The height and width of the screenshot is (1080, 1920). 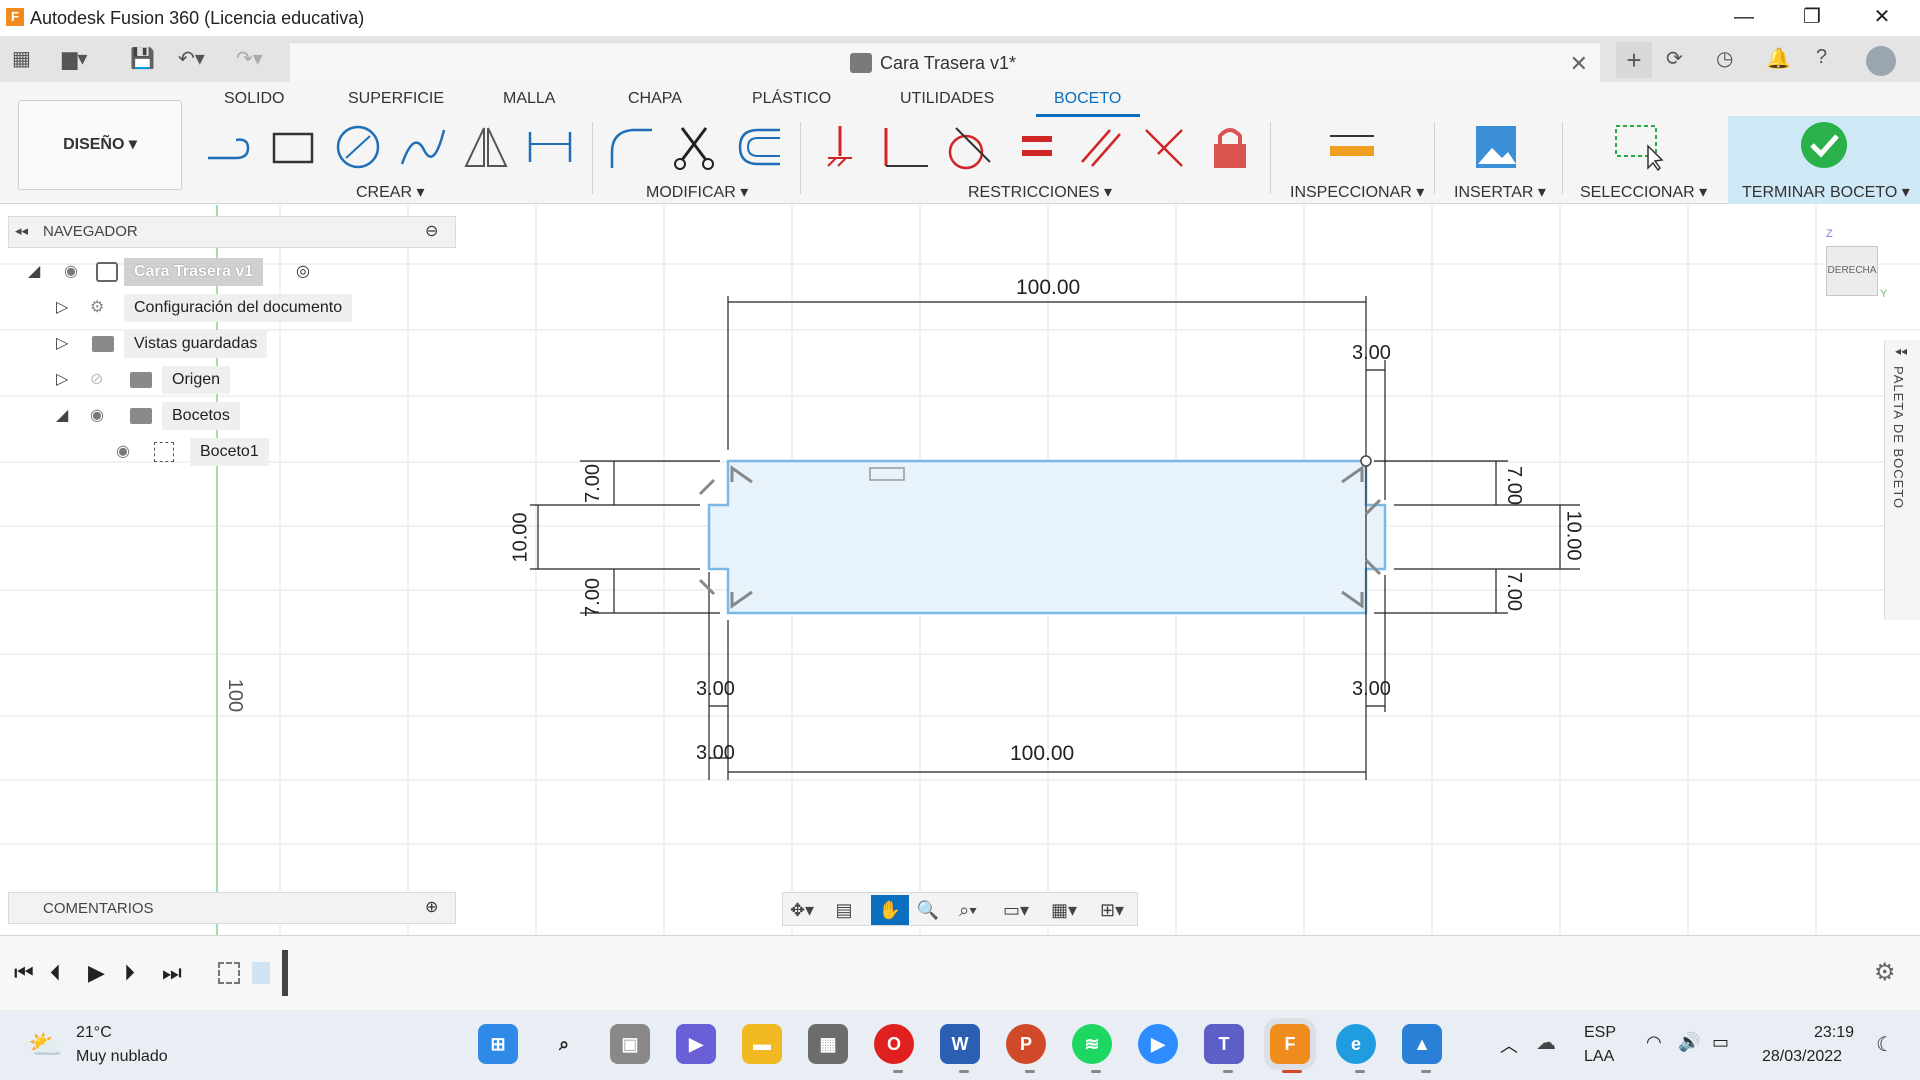 I want to click on tab-utilidades: UTILIDADES, so click(x=947, y=99).